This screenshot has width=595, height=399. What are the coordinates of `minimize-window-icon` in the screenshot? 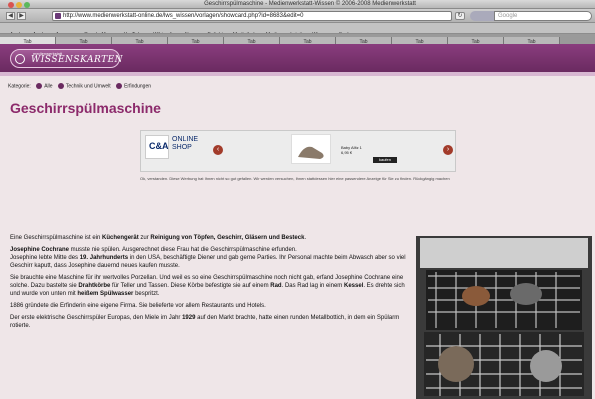 It's located at (19, 5).